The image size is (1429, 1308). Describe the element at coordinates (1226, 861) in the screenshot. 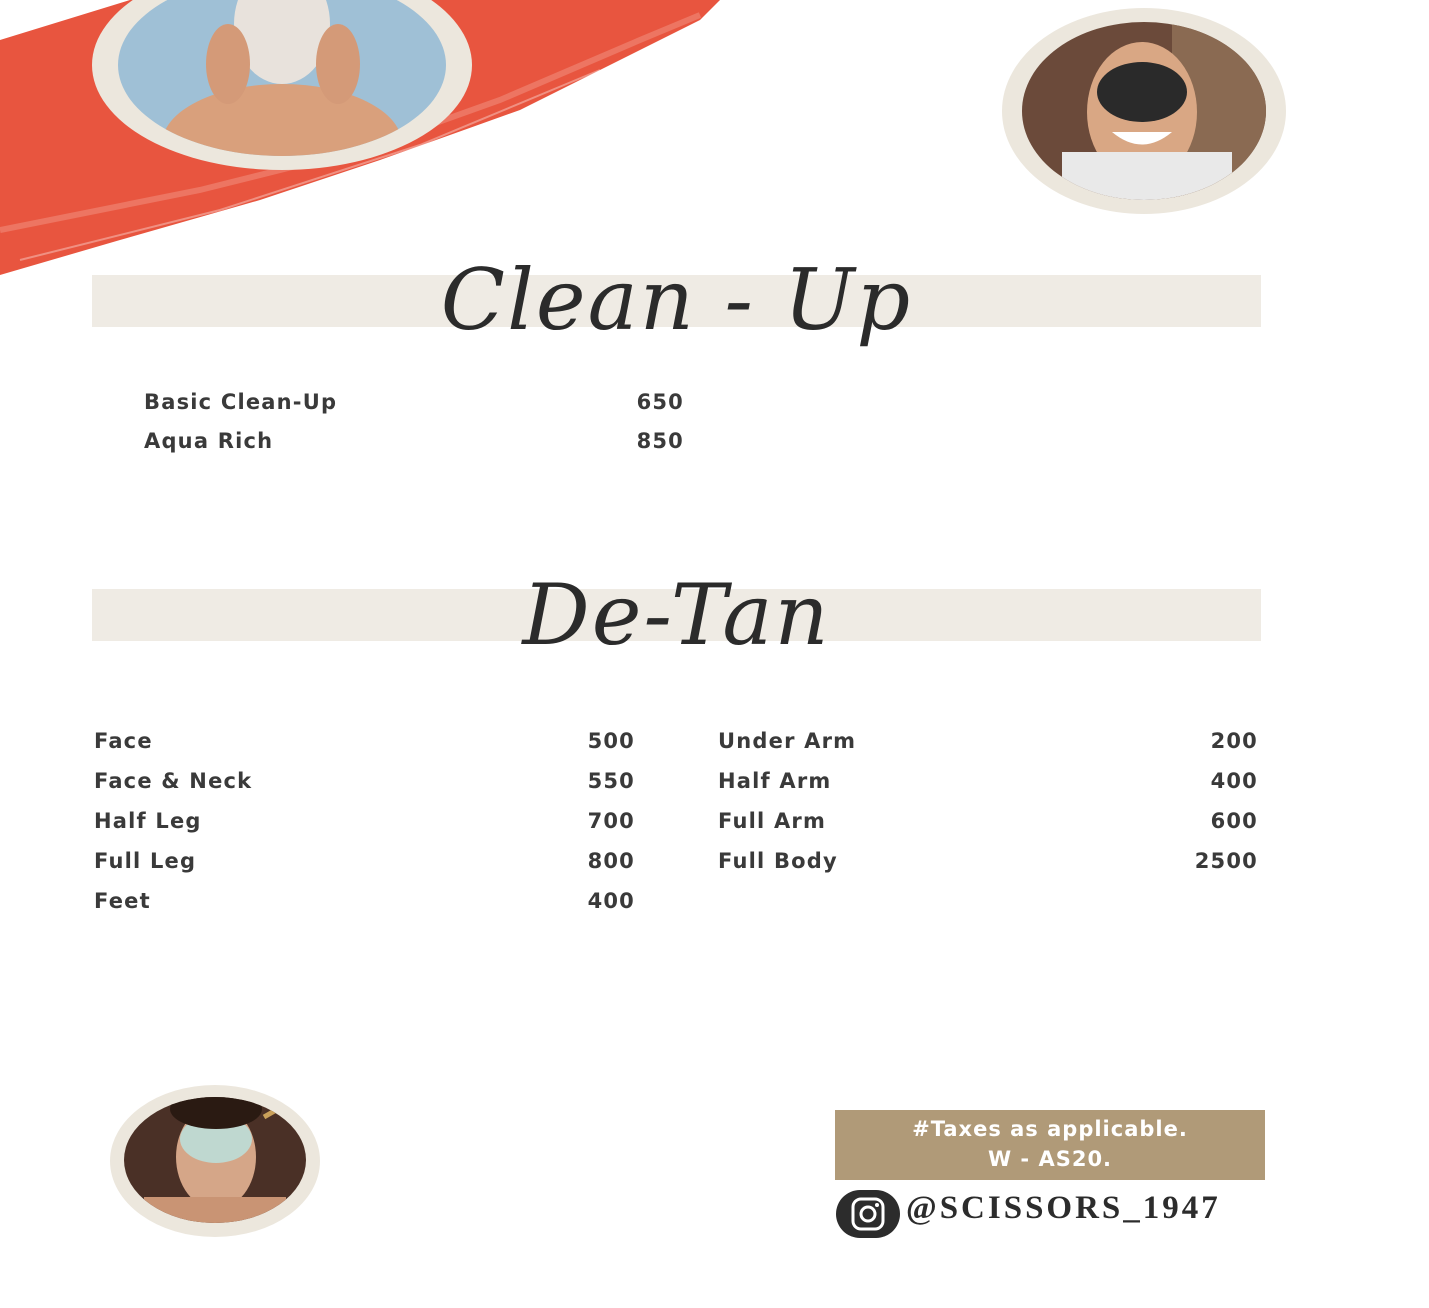

I see `menu-item-price: 2500` at that location.